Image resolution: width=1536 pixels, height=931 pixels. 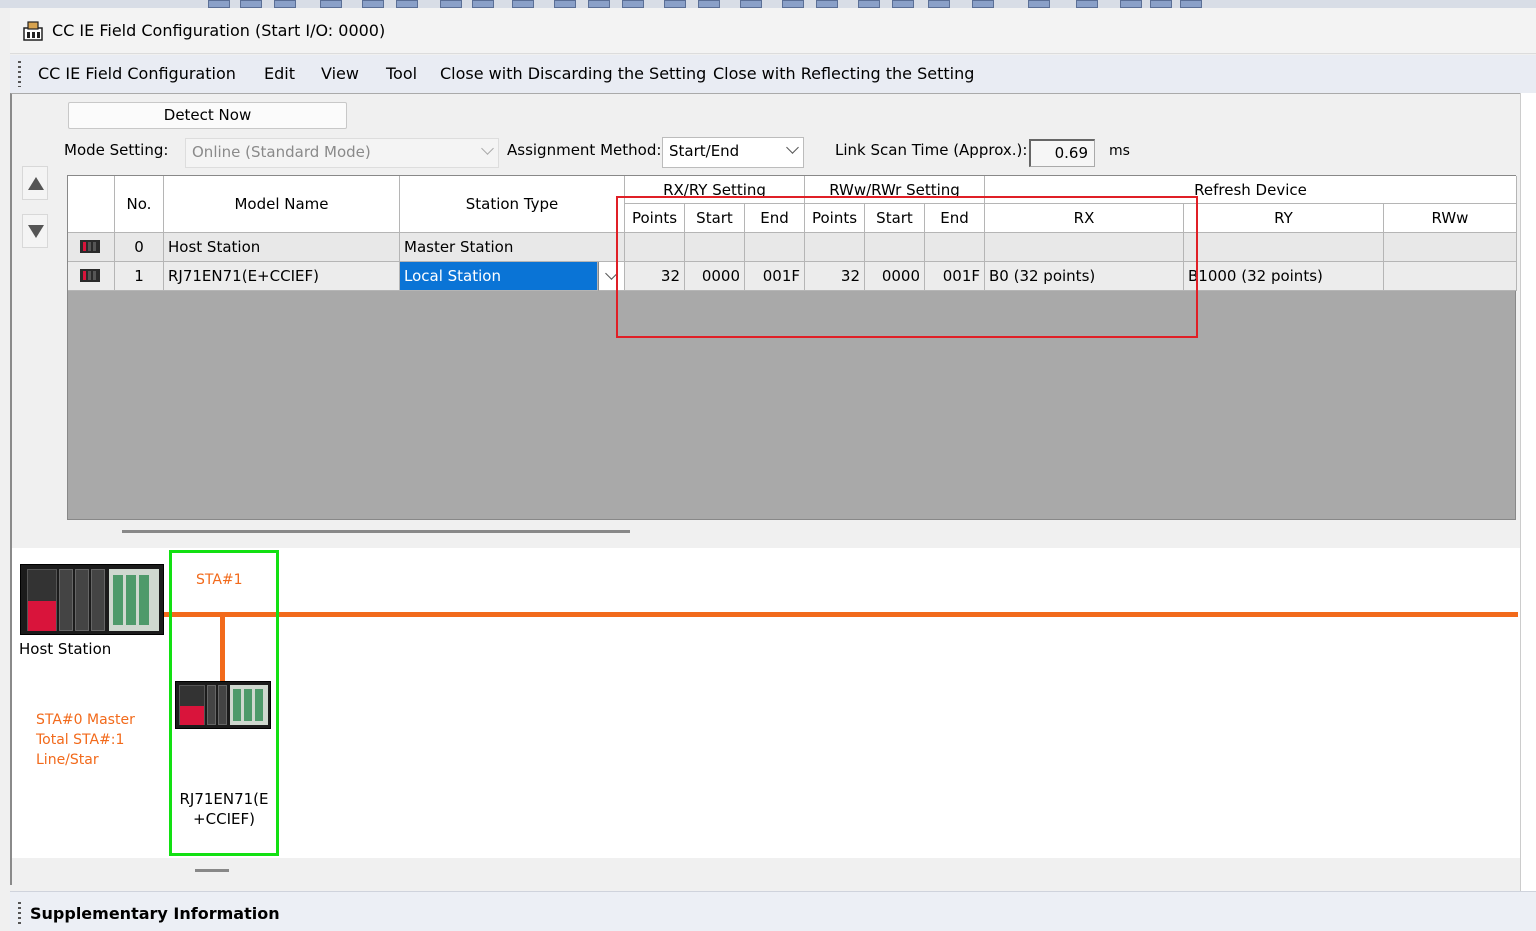 What do you see at coordinates (1284, 218) in the screenshot?
I see `header-refresh-ry: RY` at bounding box center [1284, 218].